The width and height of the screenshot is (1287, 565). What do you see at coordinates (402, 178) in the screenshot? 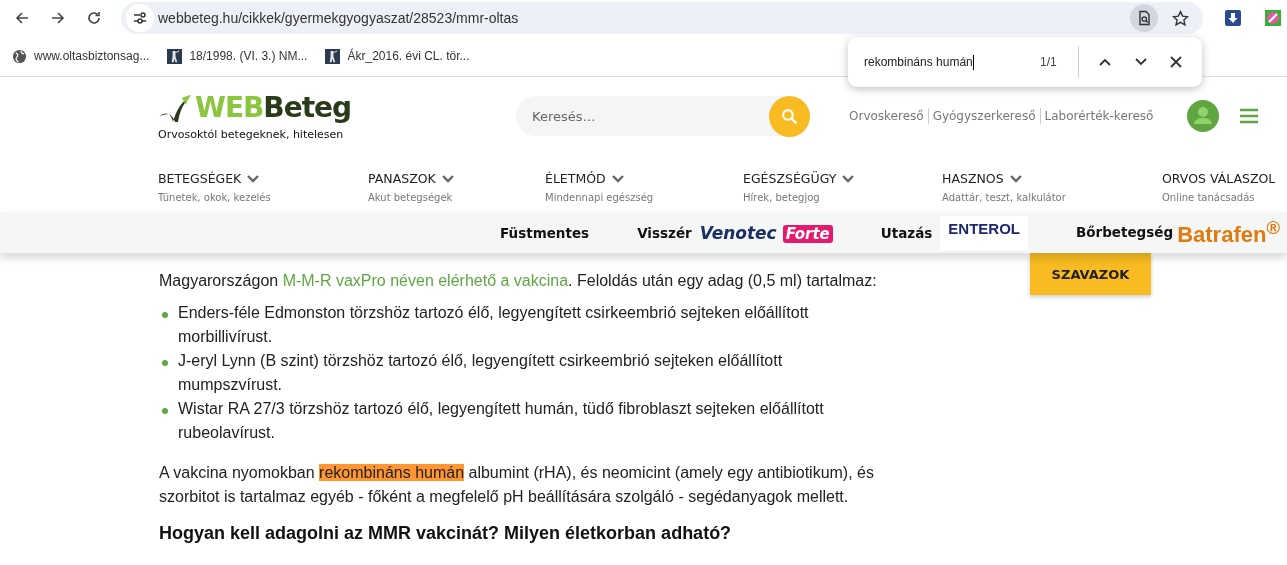
I see `nav-menu-item: PANASZOK` at bounding box center [402, 178].